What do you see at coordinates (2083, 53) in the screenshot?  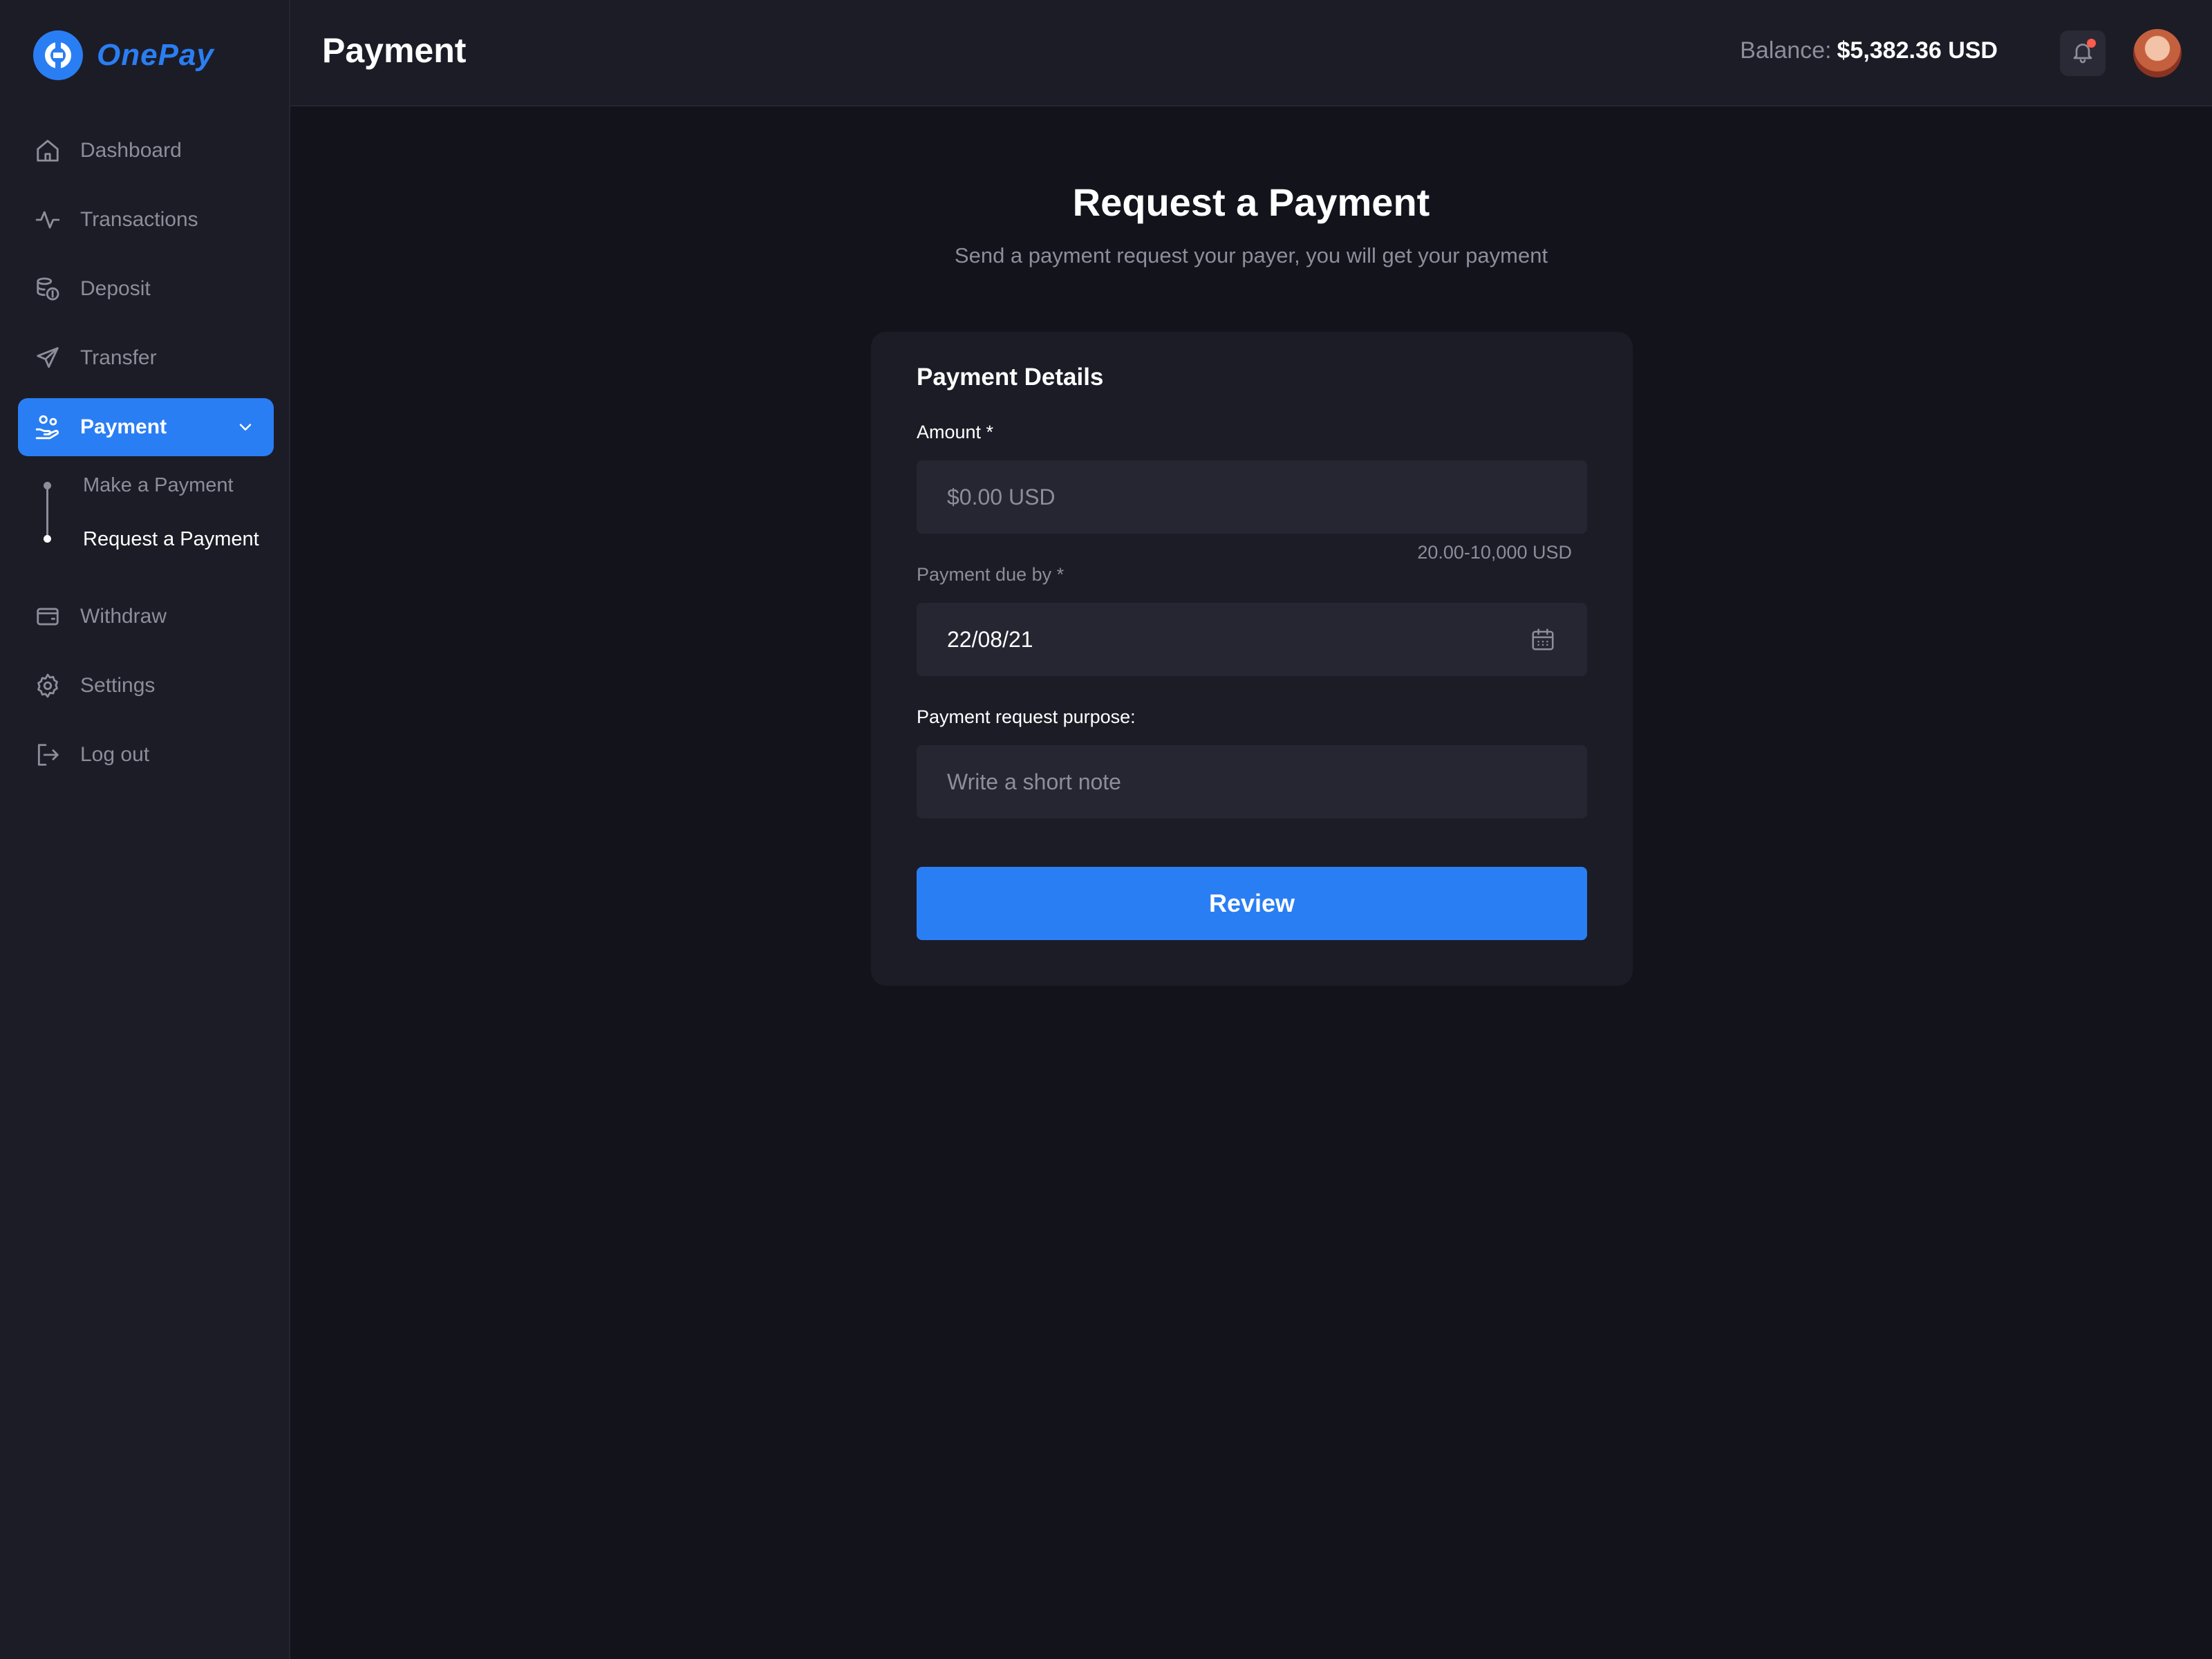 I see `notifications-button` at bounding box center [2083, 53].